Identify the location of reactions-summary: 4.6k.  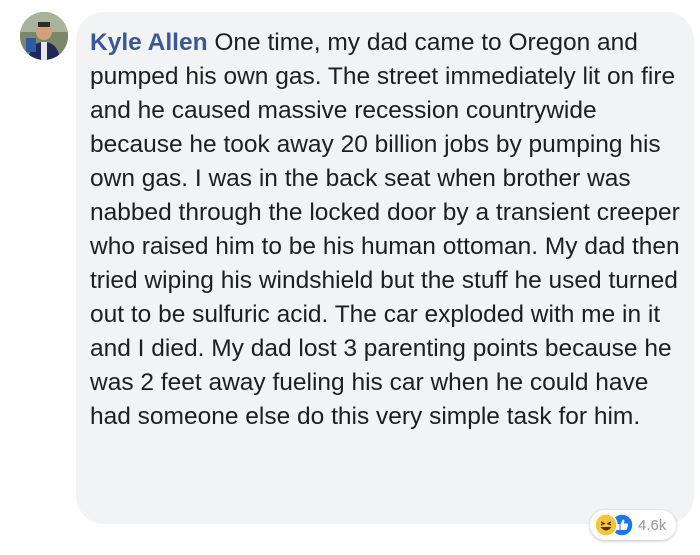
(633, 525).